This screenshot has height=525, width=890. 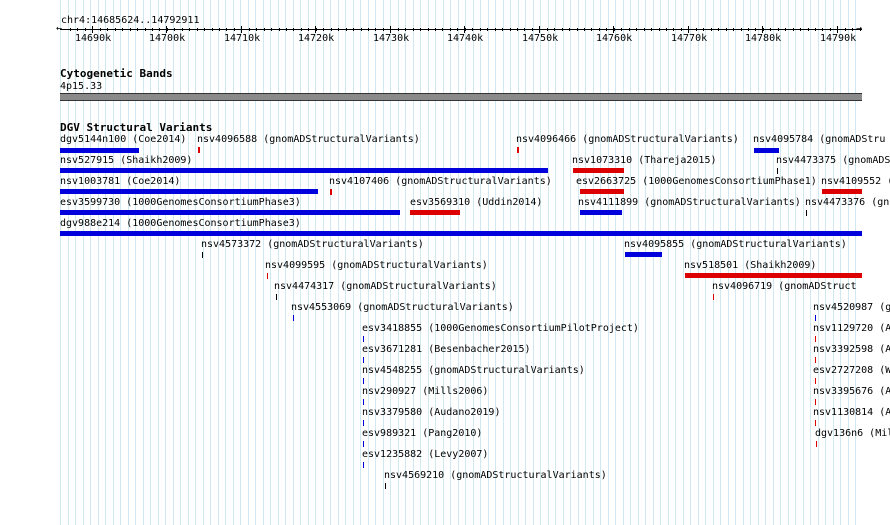 What do you see at coordinates (696, 182) in the screenshot?
I see `feature-label: esv2663725 (1000GenomesConsortiumPhase1)` at bounding box center [696, 182].